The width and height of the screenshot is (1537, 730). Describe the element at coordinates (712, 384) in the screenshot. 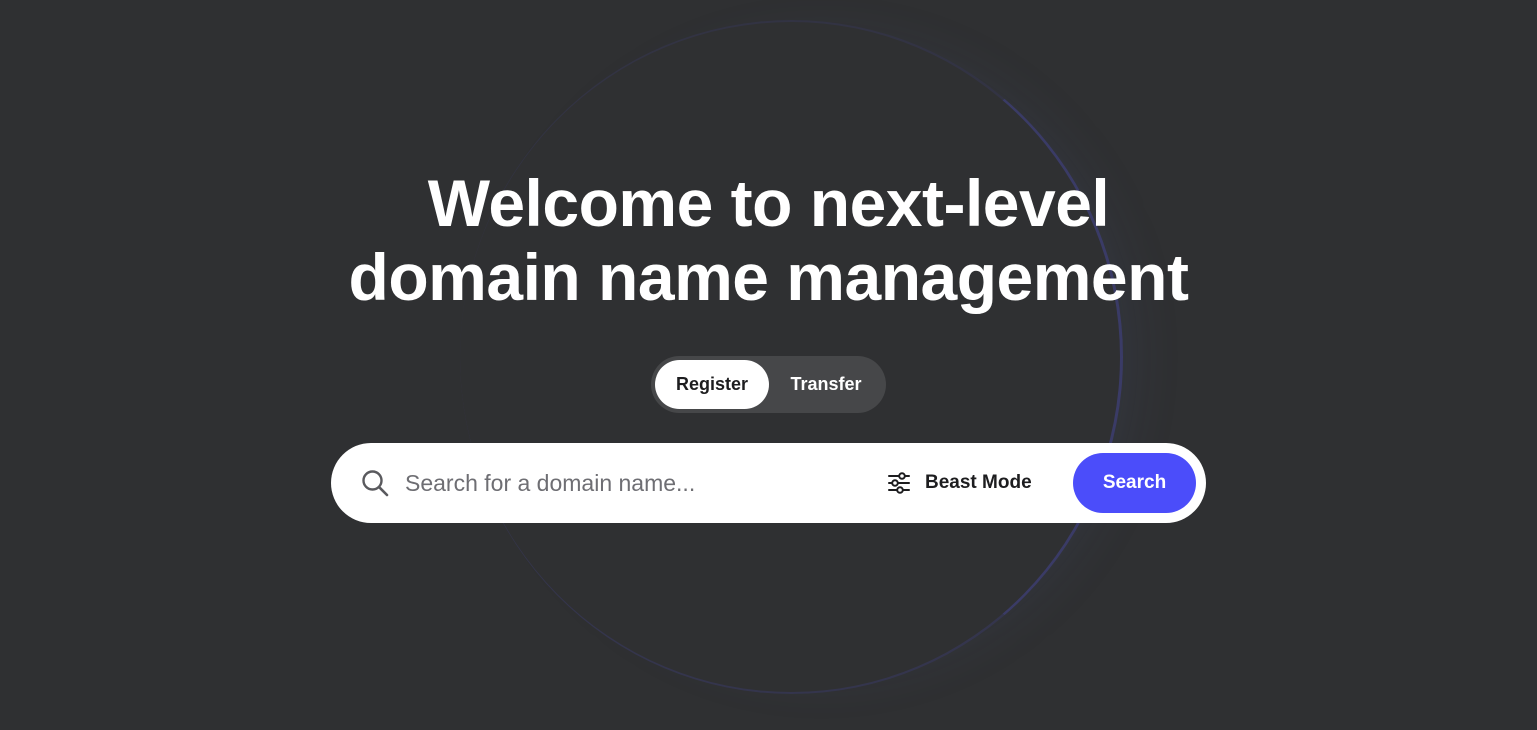

I see `register-tab: Register` at that location.